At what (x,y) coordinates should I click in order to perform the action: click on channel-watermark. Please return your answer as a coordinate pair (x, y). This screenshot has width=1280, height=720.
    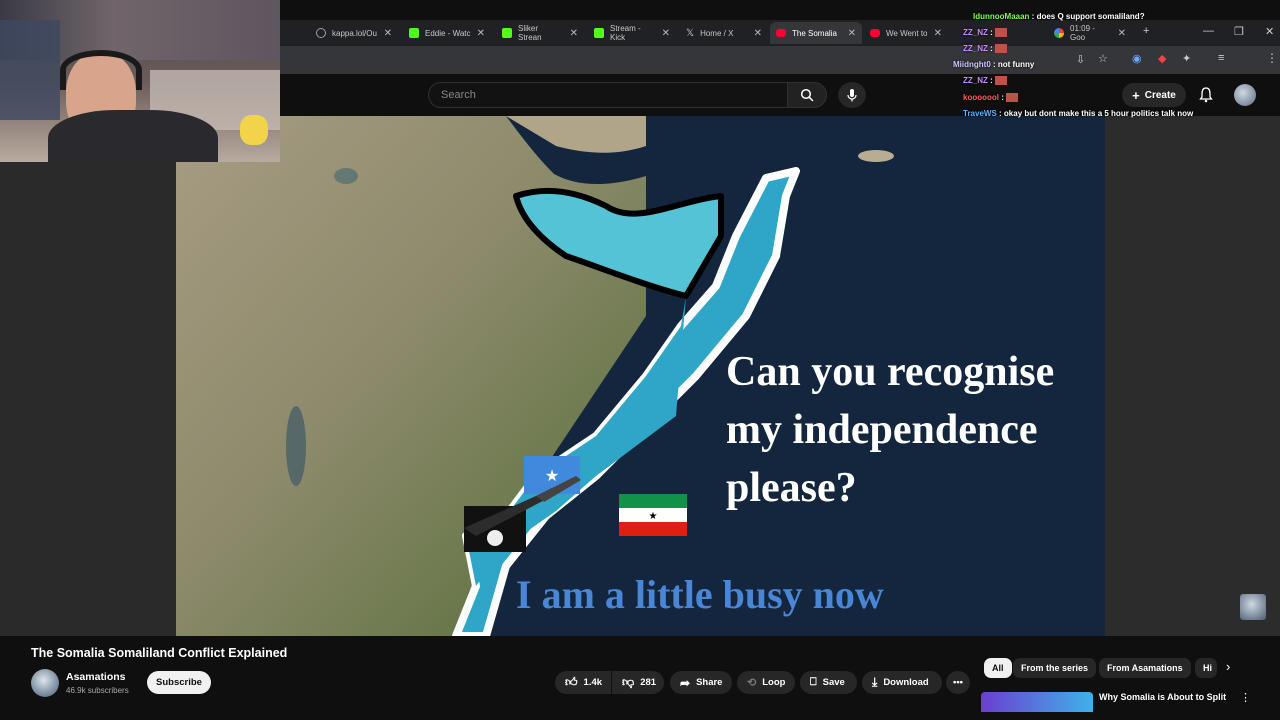
    Looking at the image, I should click on (1253, 607).